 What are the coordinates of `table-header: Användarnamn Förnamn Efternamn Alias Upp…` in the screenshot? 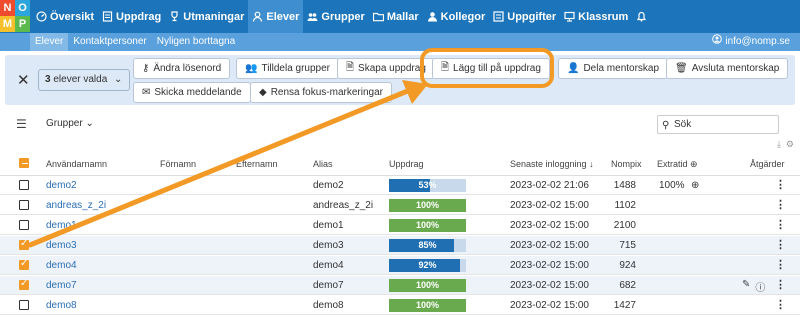 It's located at (400, 163).